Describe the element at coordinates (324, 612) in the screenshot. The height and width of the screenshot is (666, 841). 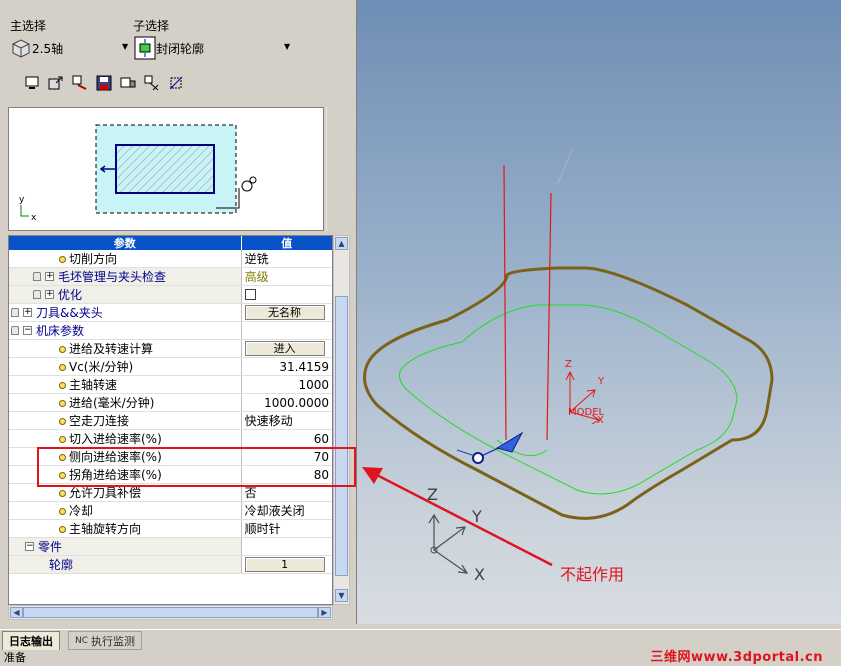
I see `scroll-right-icon: ▶` at that location.